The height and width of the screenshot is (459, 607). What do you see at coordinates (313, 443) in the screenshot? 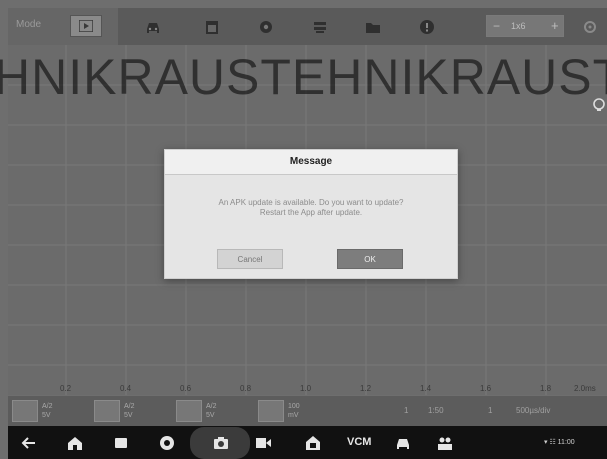
I see `vci-home-icon` at bounding box center [313, 443].